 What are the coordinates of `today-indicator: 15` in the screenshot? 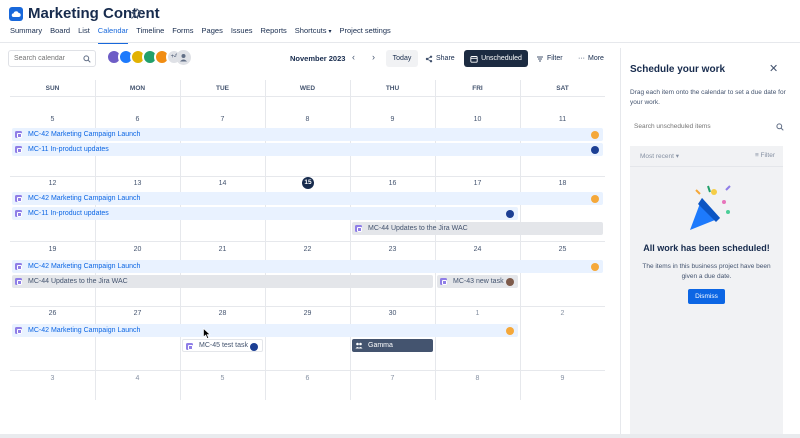 It's located at (308, 183).